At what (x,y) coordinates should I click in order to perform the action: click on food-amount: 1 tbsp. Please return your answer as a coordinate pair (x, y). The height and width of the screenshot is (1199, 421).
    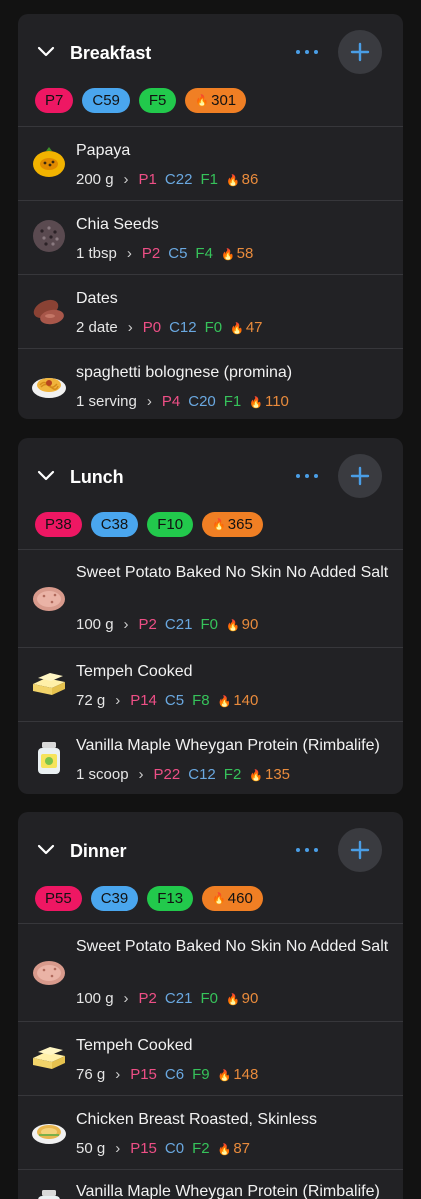
    Looking at the image, I should click on (96, 253).